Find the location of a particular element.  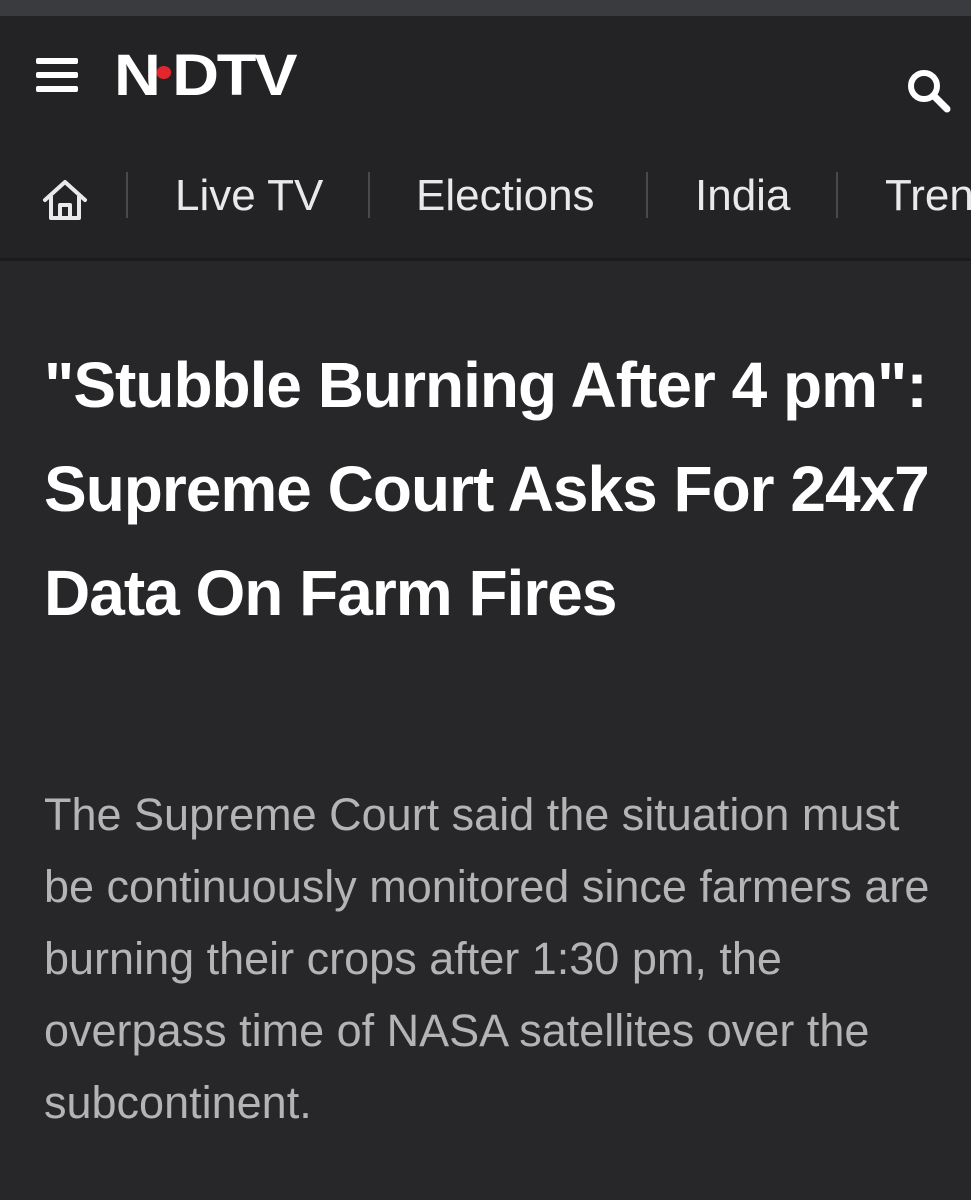

nav-item-india: India is located at coordinates (742, 196).